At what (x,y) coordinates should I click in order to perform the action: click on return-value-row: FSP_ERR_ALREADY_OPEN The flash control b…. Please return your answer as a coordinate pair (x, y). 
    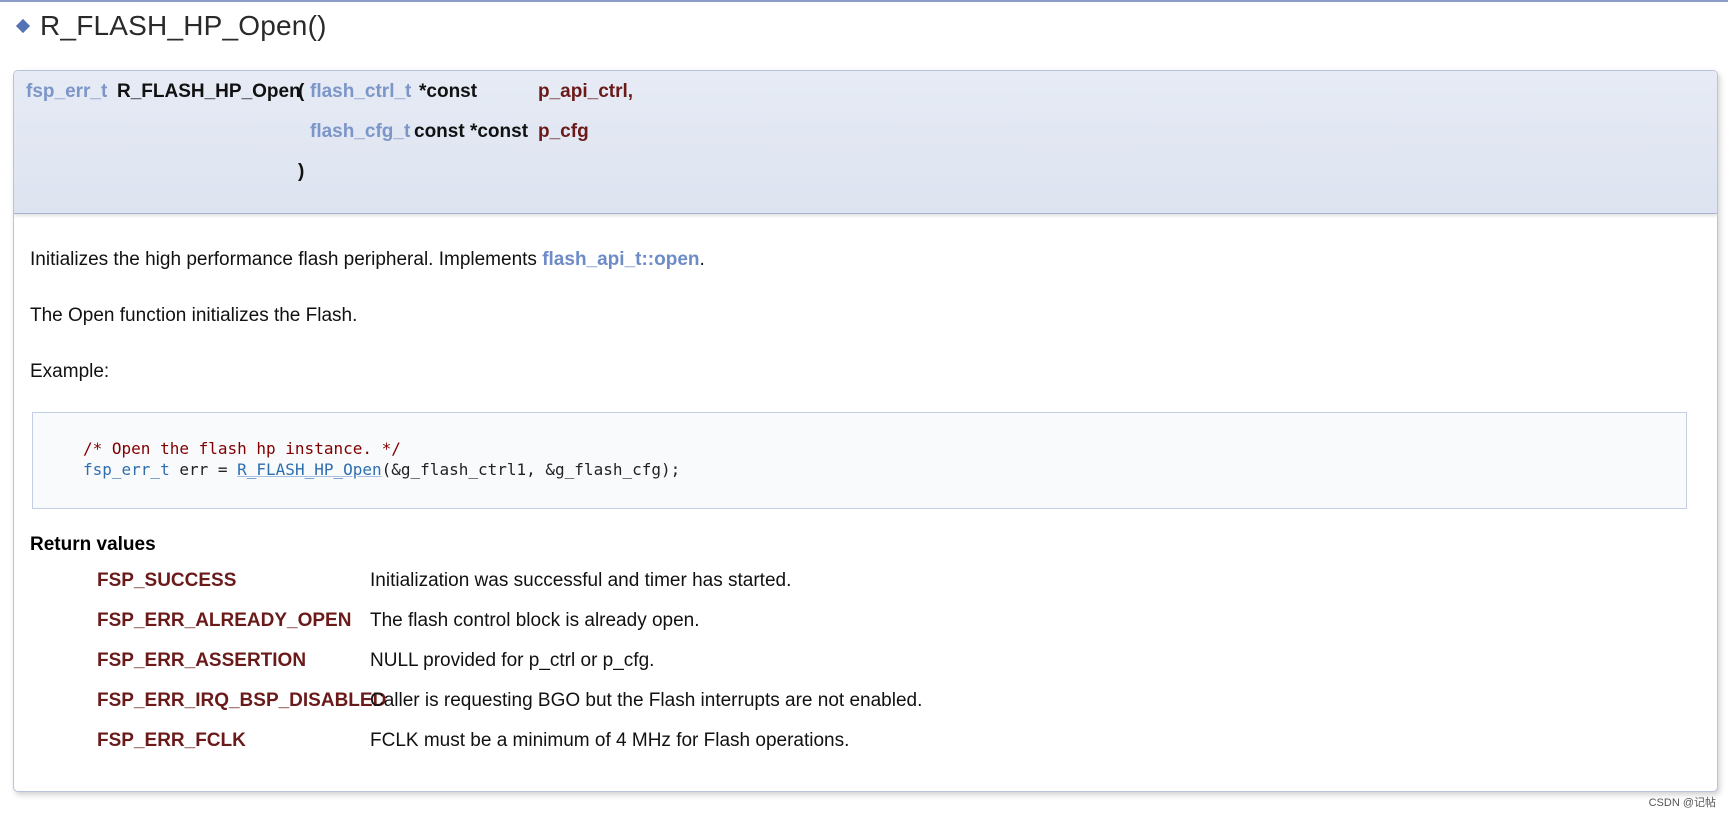
    Looking at the image, I should click on (614, 625).